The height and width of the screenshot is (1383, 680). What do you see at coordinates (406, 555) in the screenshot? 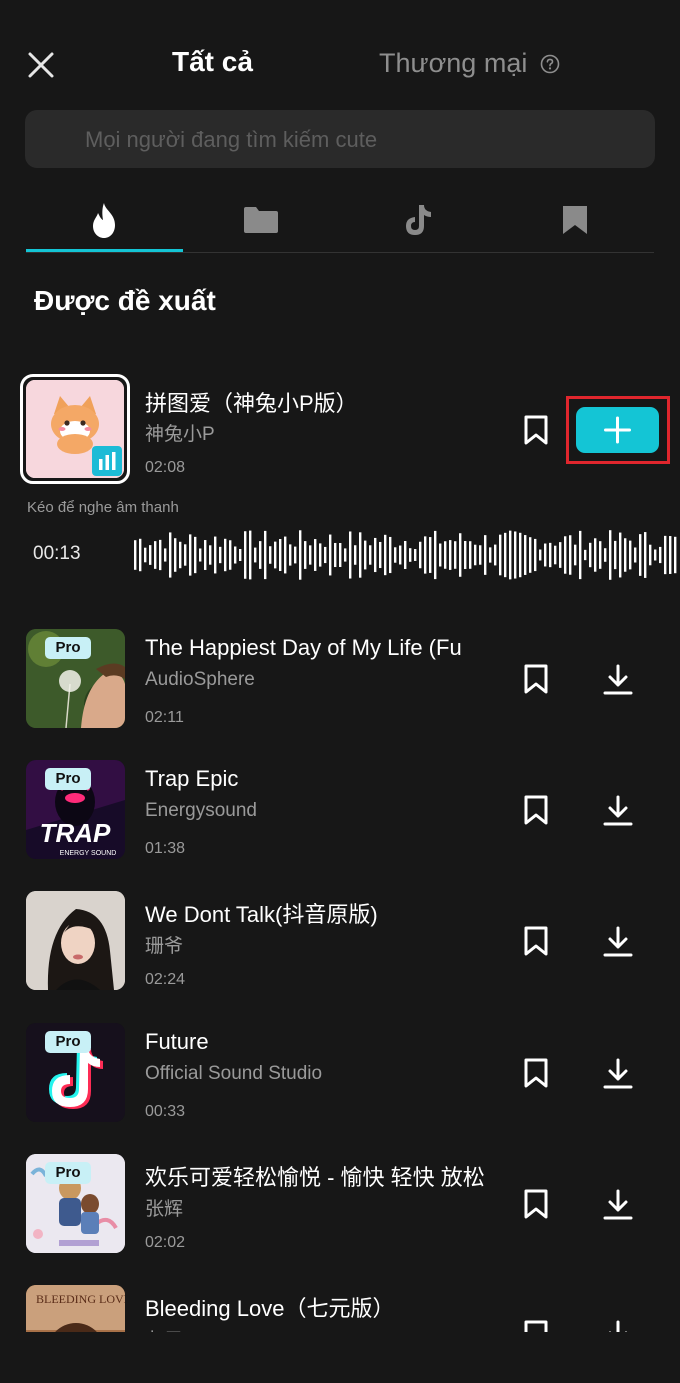
I see `audio-waveform` at bounding box center [406, 555].